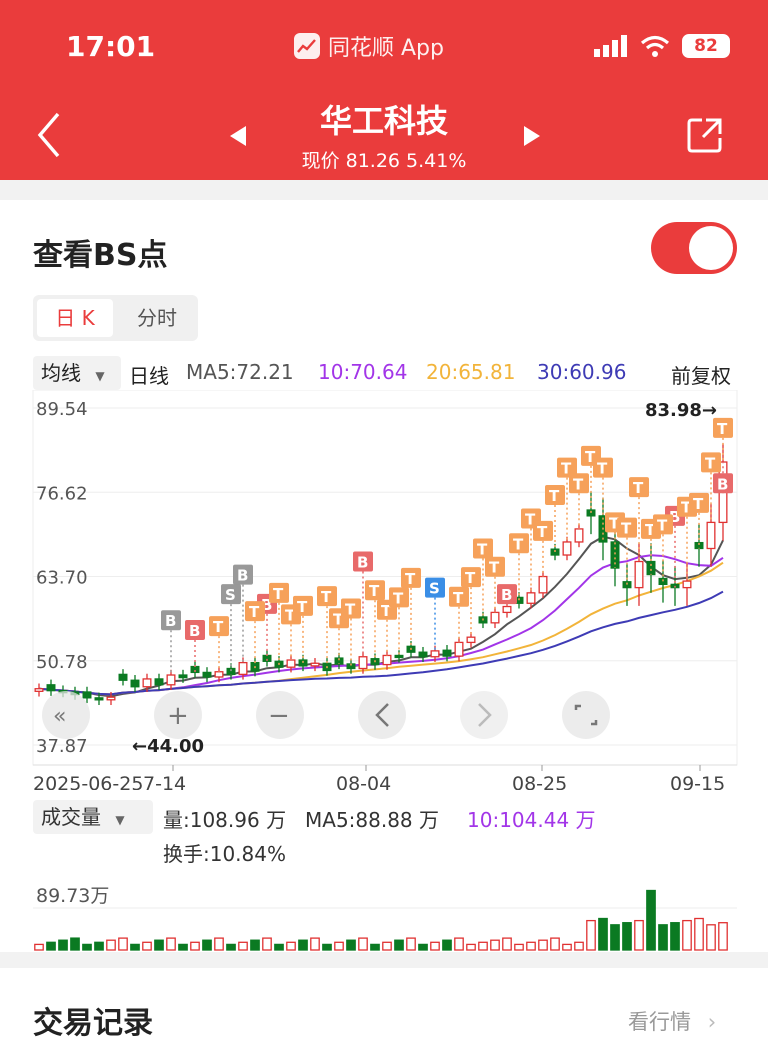 Image resolution: width=768 pixels, height=1043 pixels. Describe the element at coordinates (62, 409) in the screenshot. I see `y-tick-label: 89.54` at that location.